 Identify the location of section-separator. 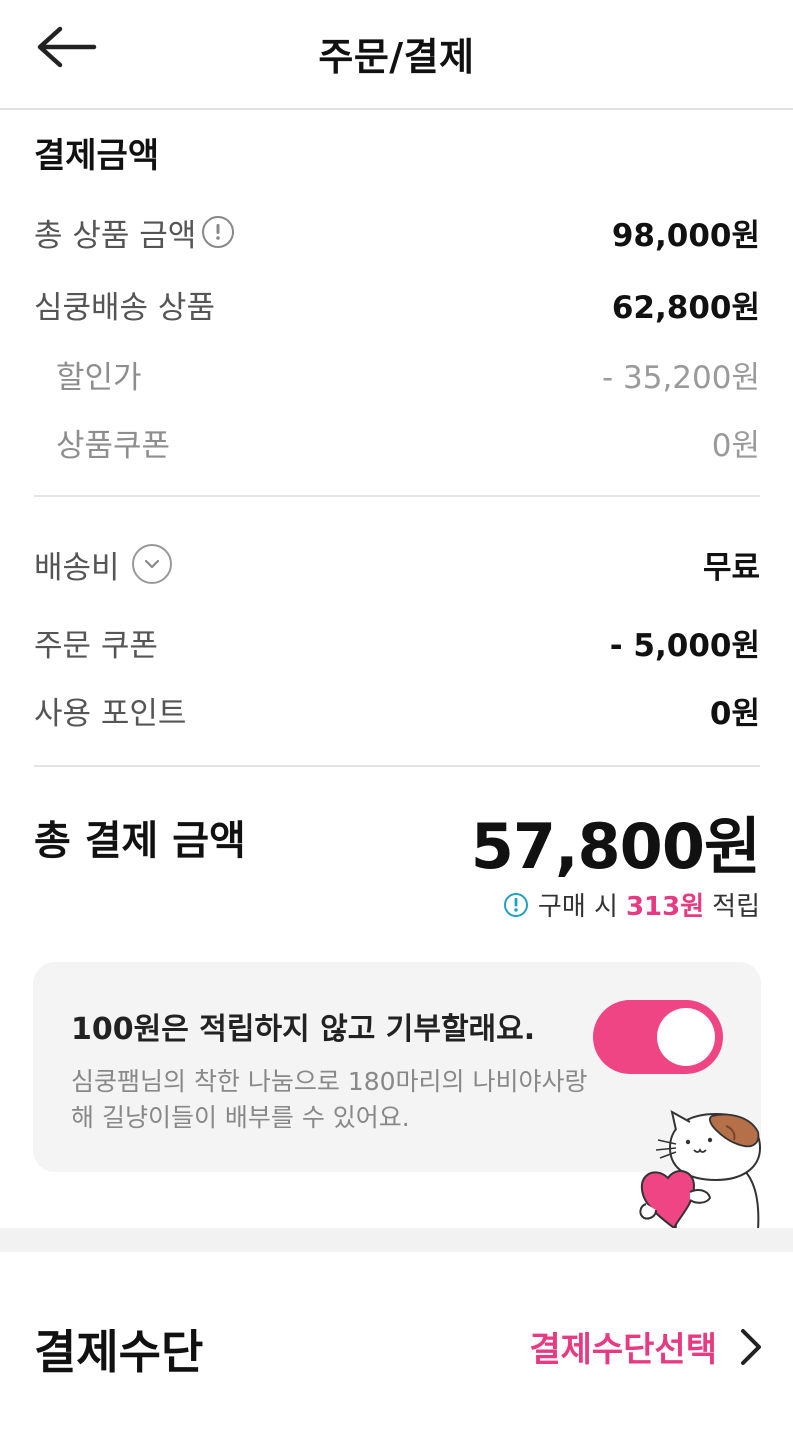
(396, 1240).